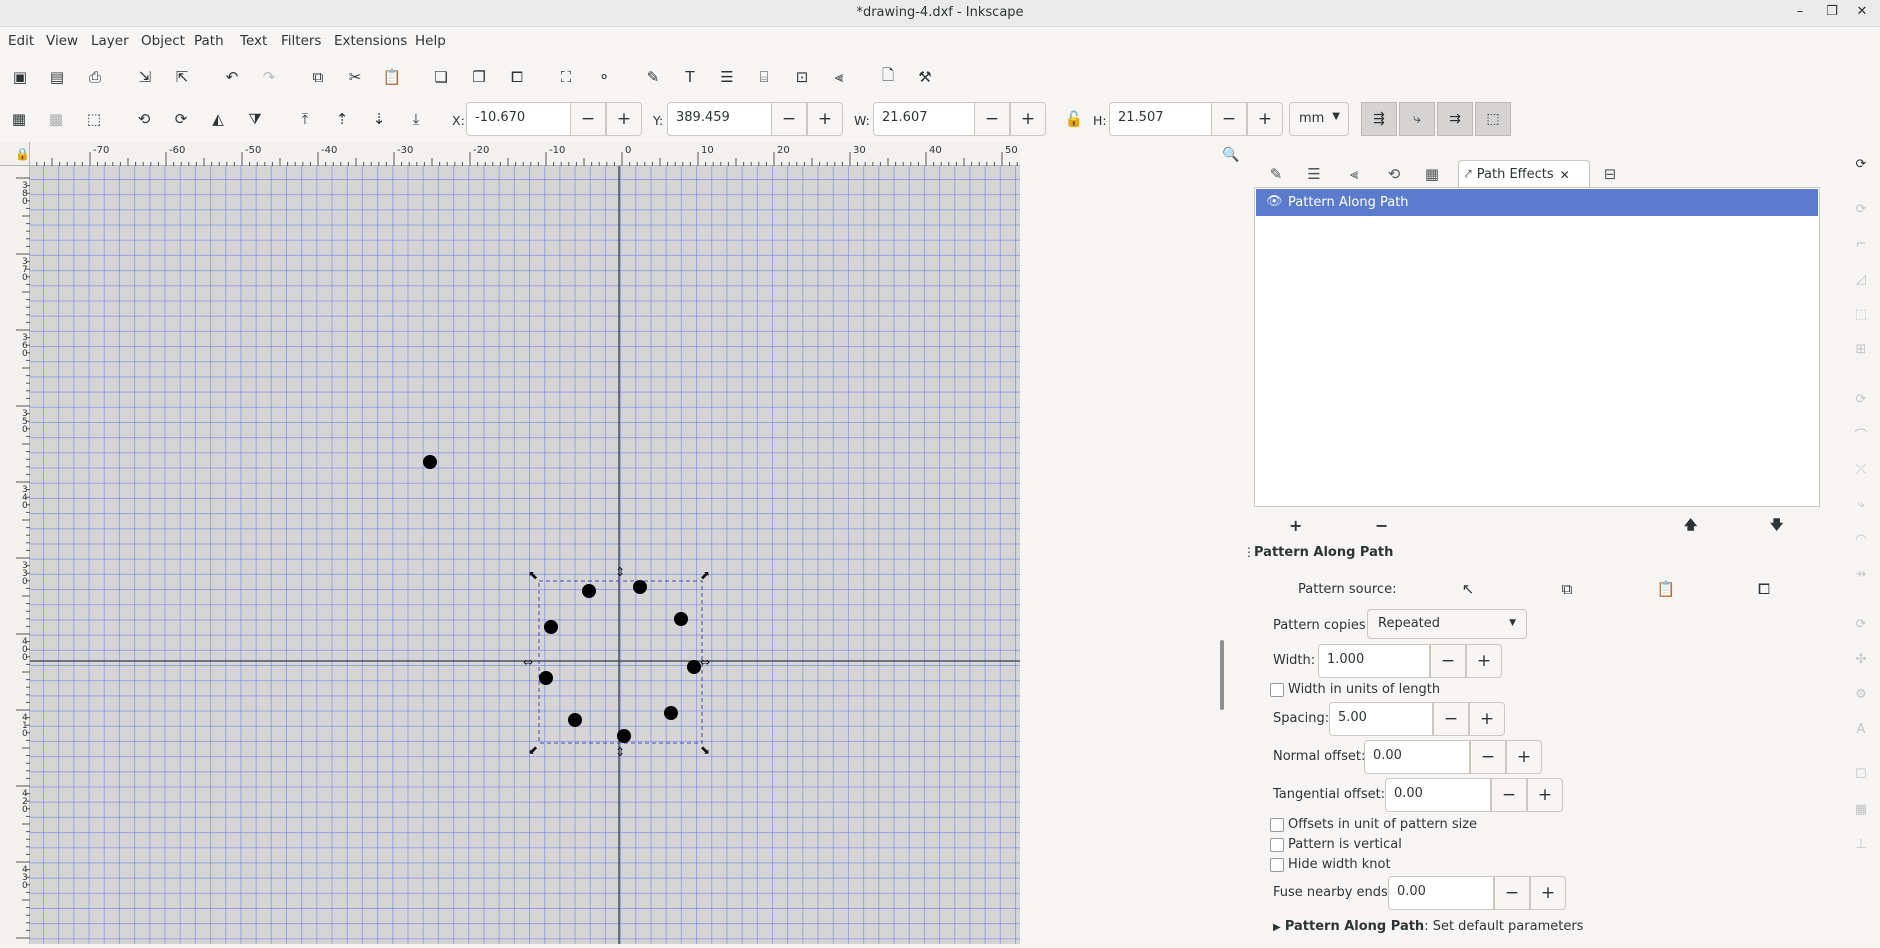 The height and width of the screenshot is (948, 1880). Describe the element at coordinates (1764, 589) in the screenshot. I see `link-path-icon: ⧠` at that location.